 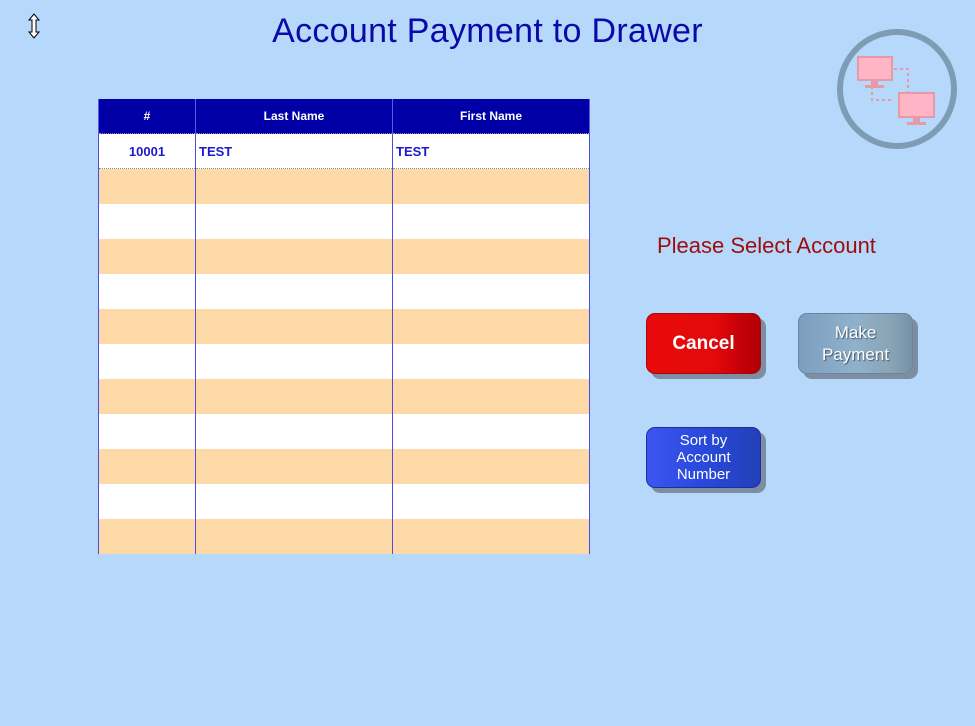 I want to click on column-header-number: #, so click(x=147, y=116).